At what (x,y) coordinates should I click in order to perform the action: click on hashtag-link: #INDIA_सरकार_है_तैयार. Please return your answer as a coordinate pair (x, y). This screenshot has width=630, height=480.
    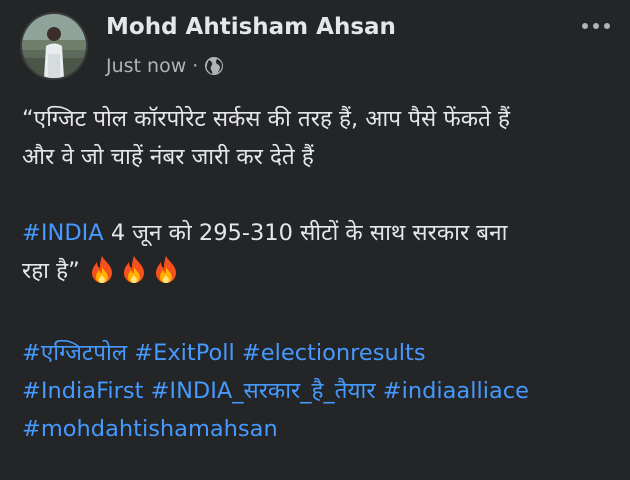
    Looking at the image, I should click on (263, 391).